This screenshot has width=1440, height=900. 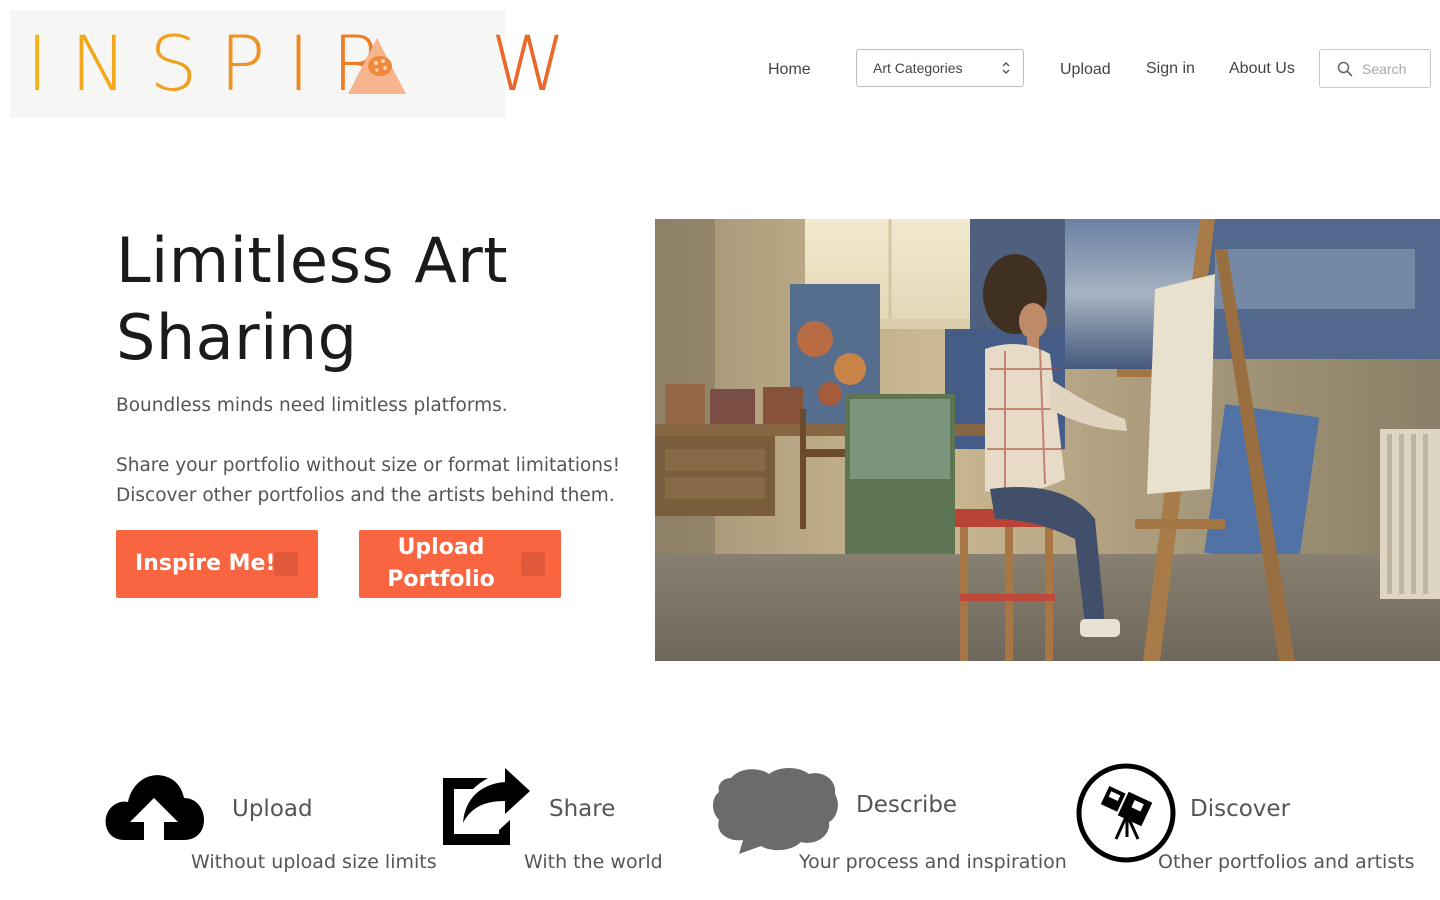 I want to click on feature-share-title: Share, so click(x=582, y=809).